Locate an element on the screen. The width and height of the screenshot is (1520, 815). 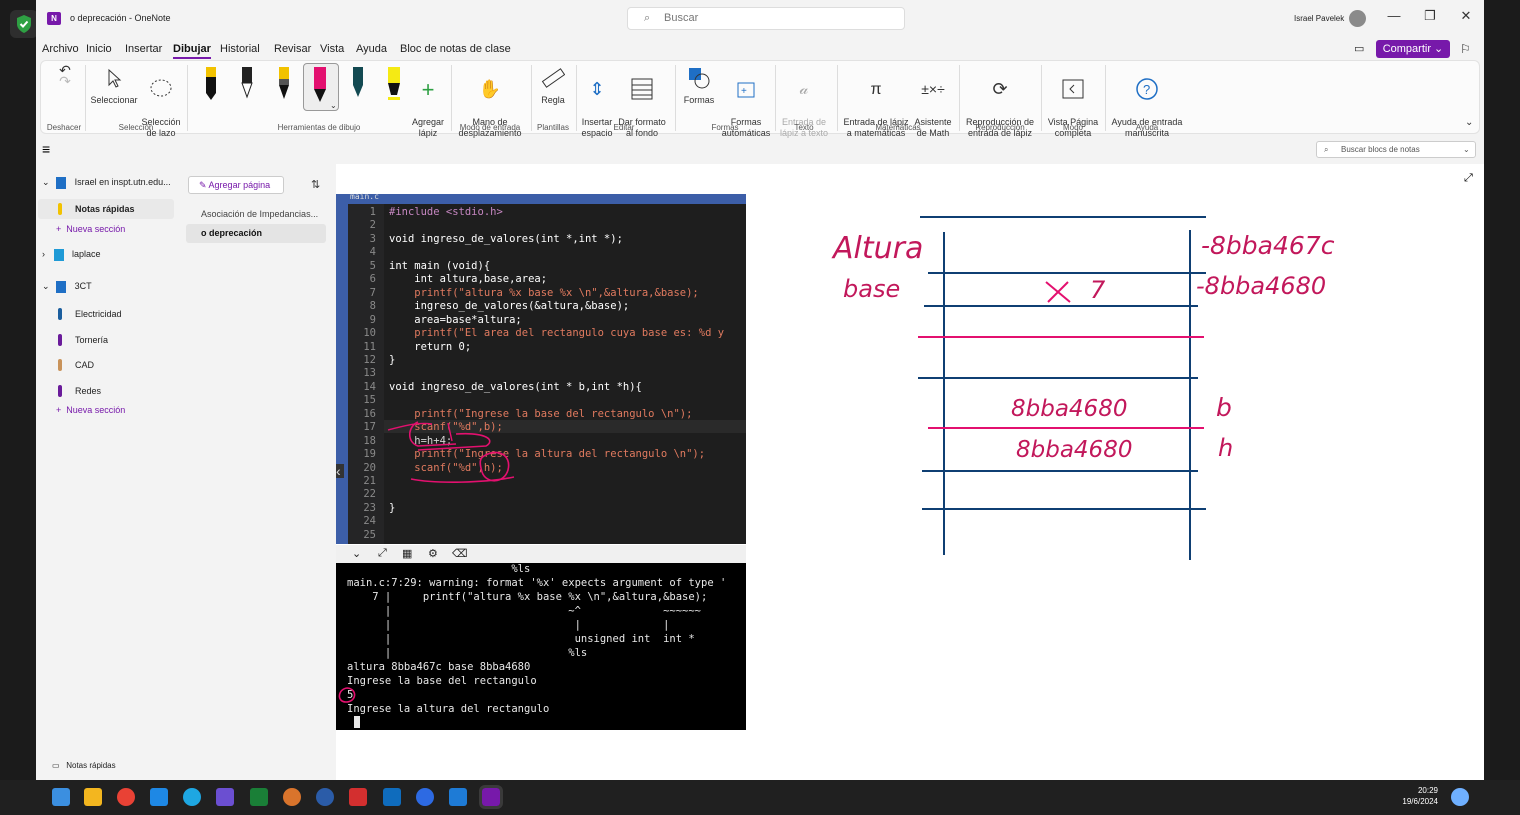
section-label: Tornería is located at coordinates (92, 340).